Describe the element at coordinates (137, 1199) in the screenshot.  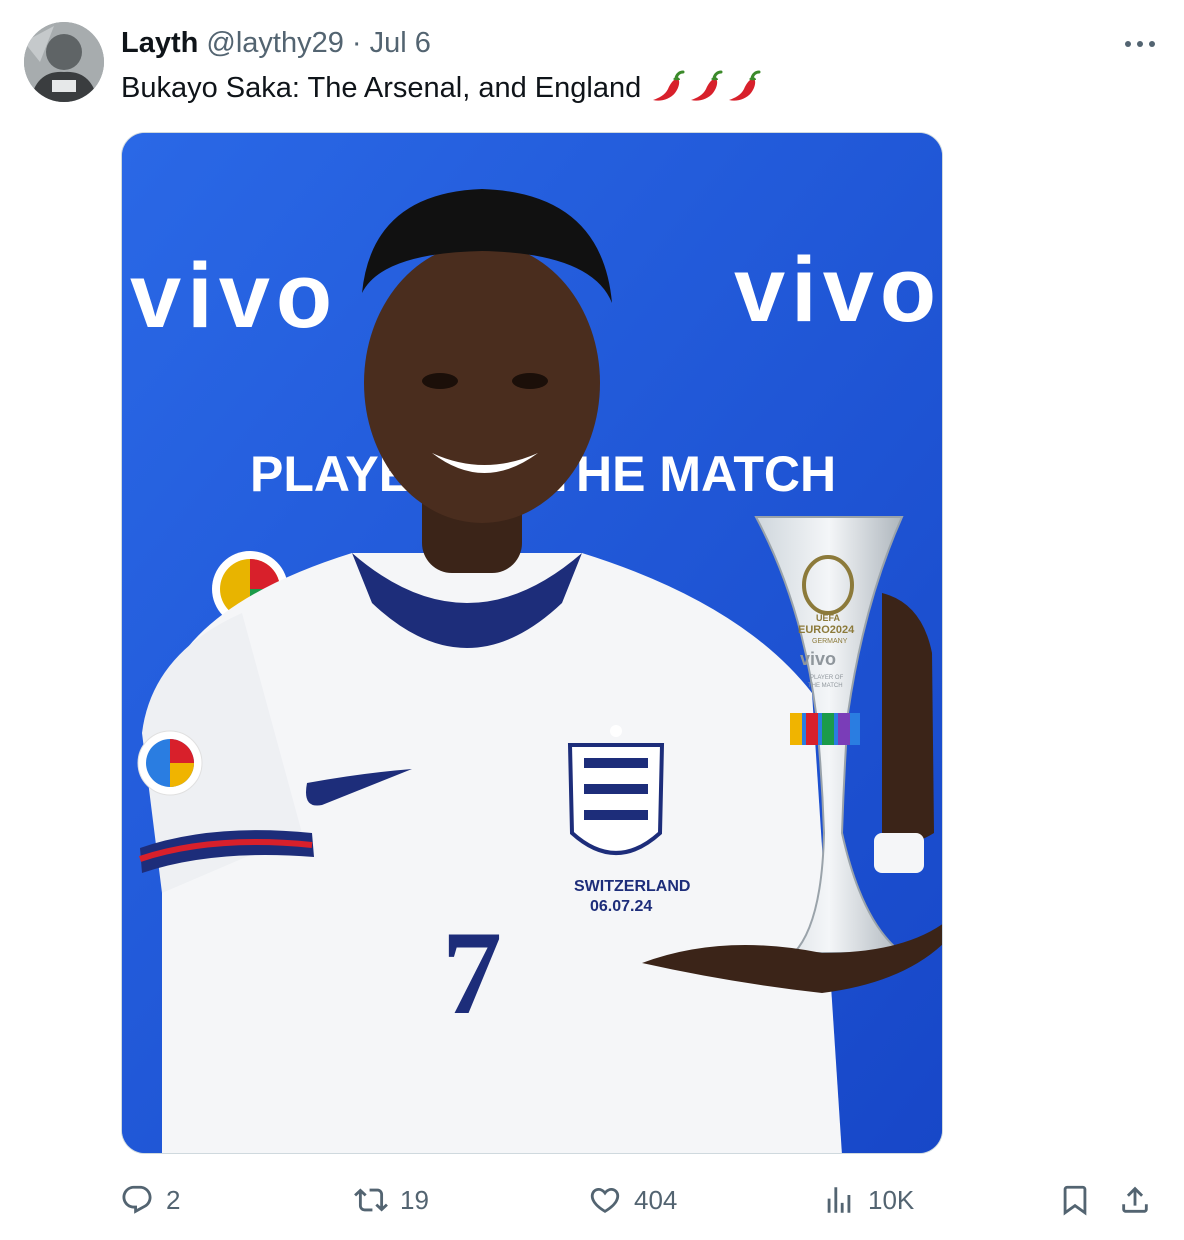
I see `reply-icon` at that location.